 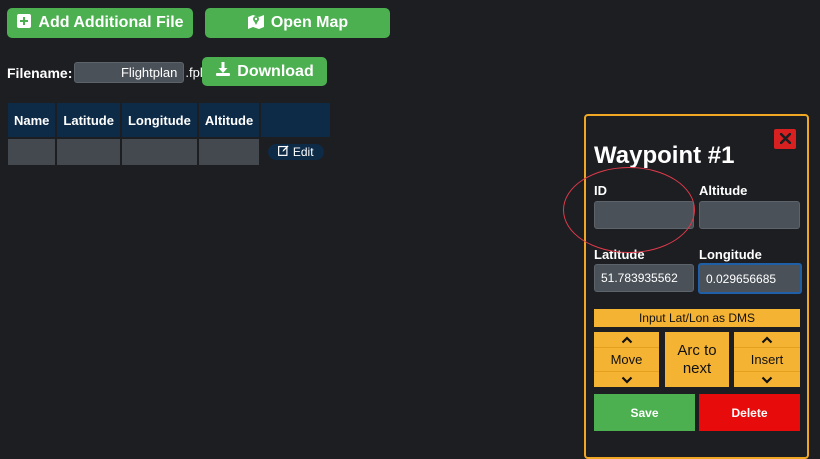 I want to click on cell-name, so click(x=31, y=152).